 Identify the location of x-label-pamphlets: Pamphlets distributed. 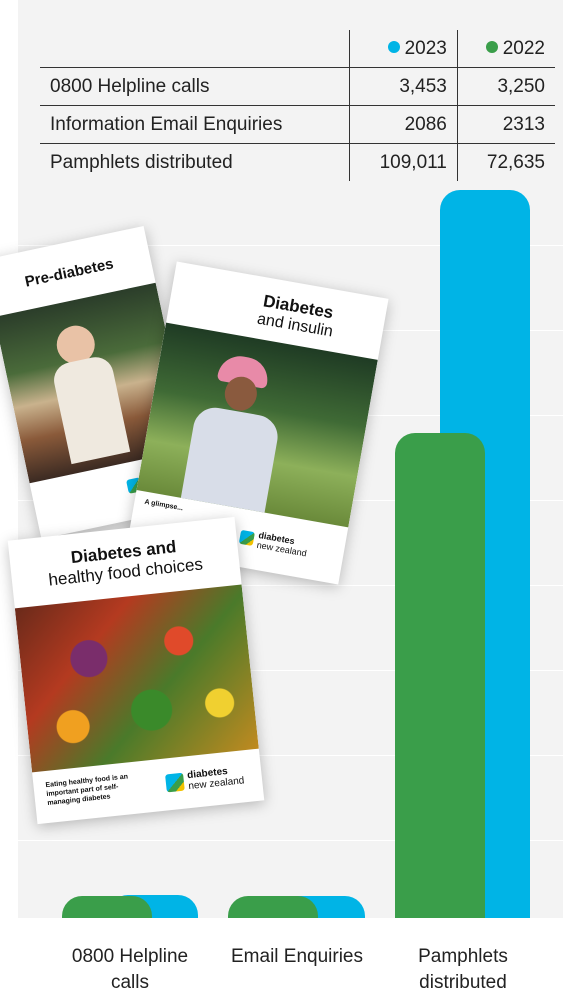
(463, 970).